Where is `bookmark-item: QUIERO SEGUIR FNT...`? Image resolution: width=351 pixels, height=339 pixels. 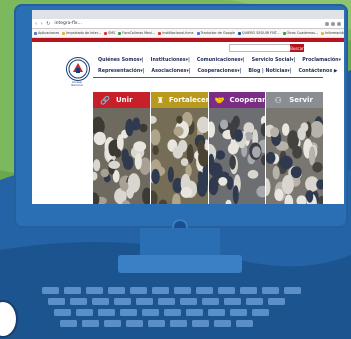 bookmark-item: QUIERO SEGUIR FNT... is located at coordinates (258, 33).